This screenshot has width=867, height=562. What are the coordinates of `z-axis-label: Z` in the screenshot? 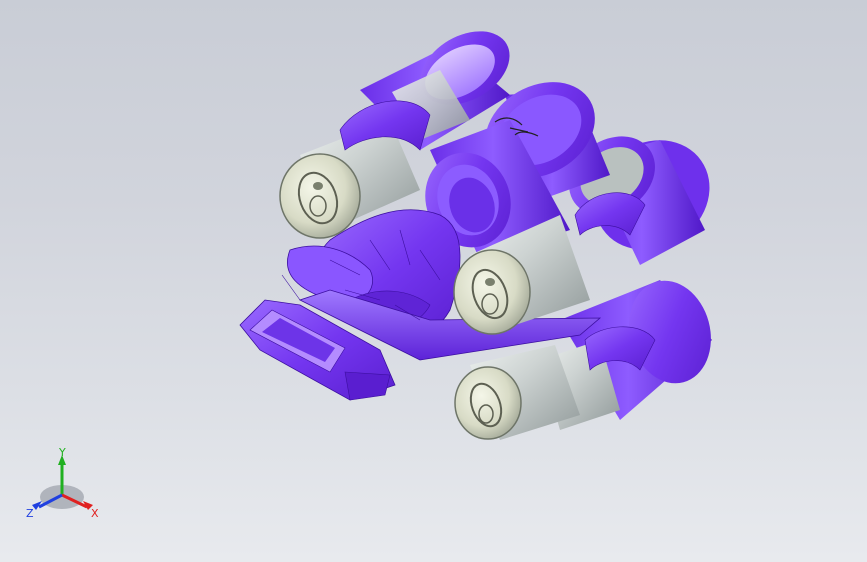 It's located at (30, 513).